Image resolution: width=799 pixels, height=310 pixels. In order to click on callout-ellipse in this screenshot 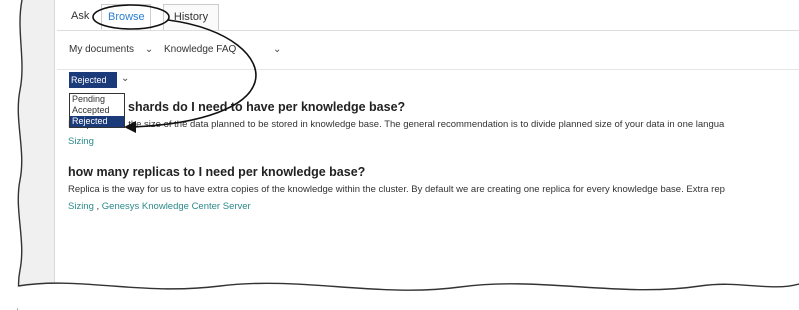, I will do `click(131, 17)`.